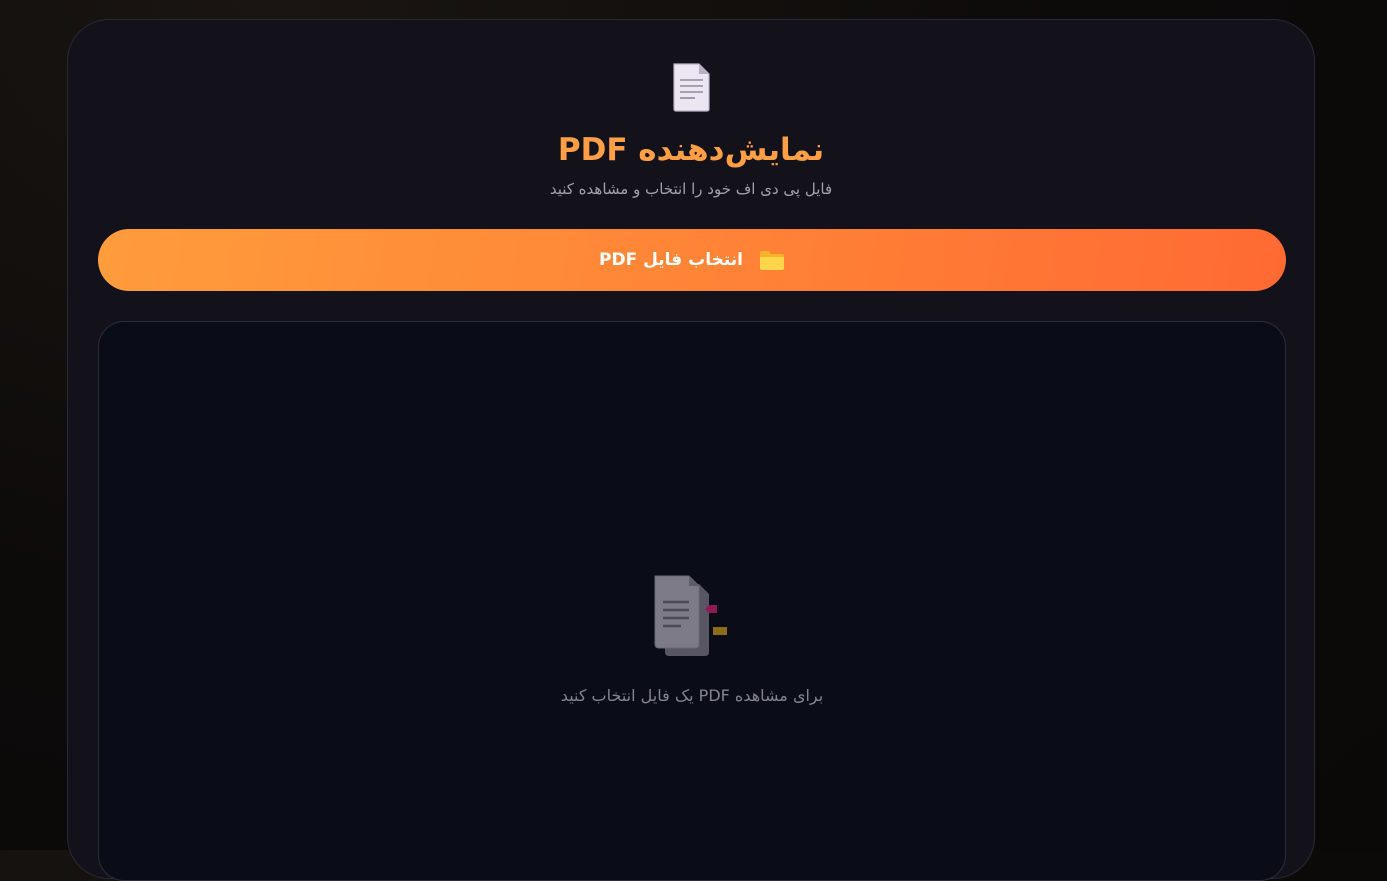 This screenshot has width=1387, height=881. I want to click on empty-state-text: برای مشاهده PDF یک فایل انتخاب کنید, so click(692, 695).